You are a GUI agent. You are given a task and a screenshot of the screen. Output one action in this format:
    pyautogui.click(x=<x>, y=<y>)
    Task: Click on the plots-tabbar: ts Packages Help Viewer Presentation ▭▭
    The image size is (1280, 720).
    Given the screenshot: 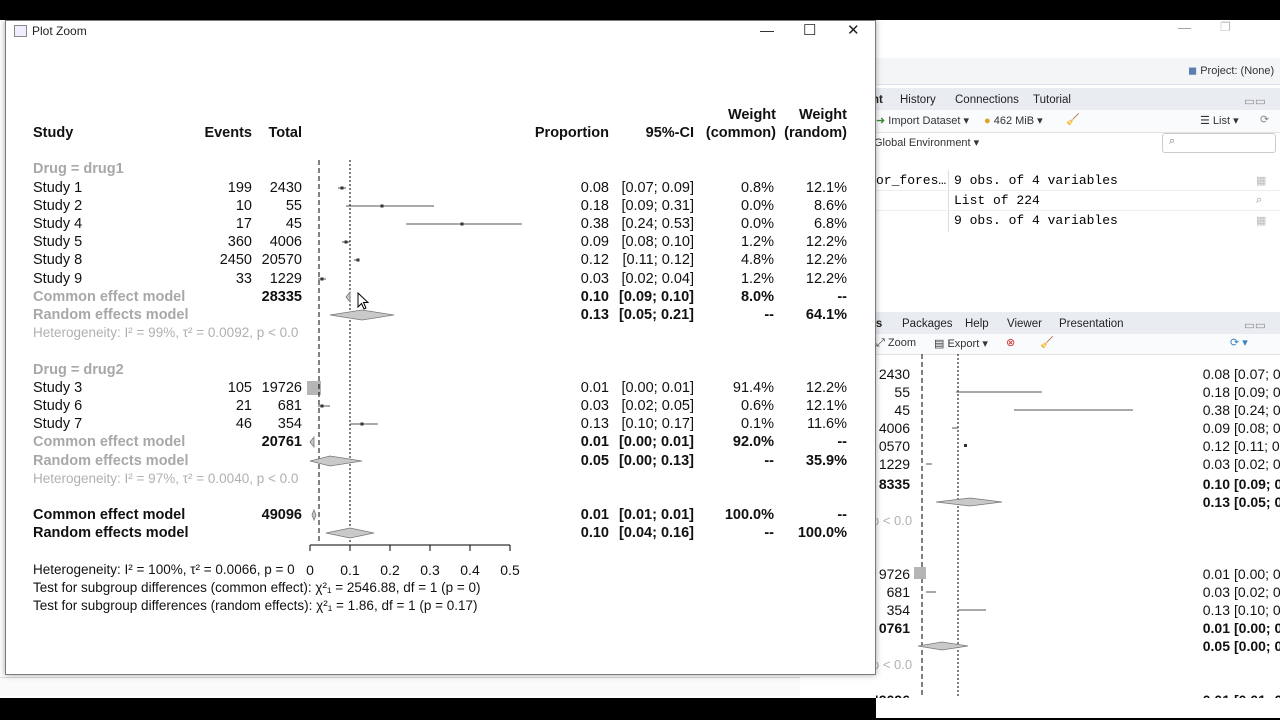 What is the action you would take?
    pyautogui.click(x=1076, y=323)
    